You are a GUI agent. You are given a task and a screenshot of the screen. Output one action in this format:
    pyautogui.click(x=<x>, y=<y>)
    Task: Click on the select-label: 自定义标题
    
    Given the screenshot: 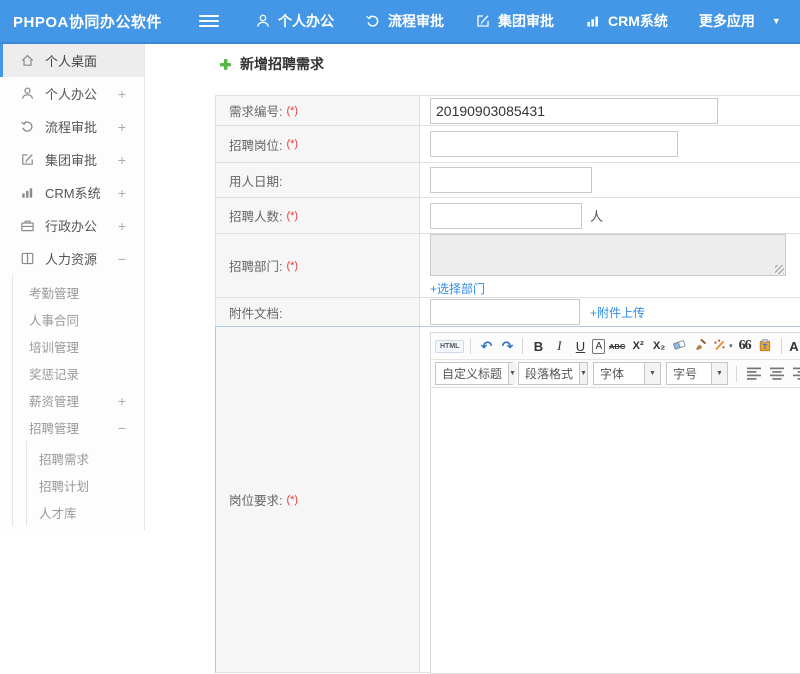 What is the action you would take?
    pyautogui.click(x=472, y=373)
    